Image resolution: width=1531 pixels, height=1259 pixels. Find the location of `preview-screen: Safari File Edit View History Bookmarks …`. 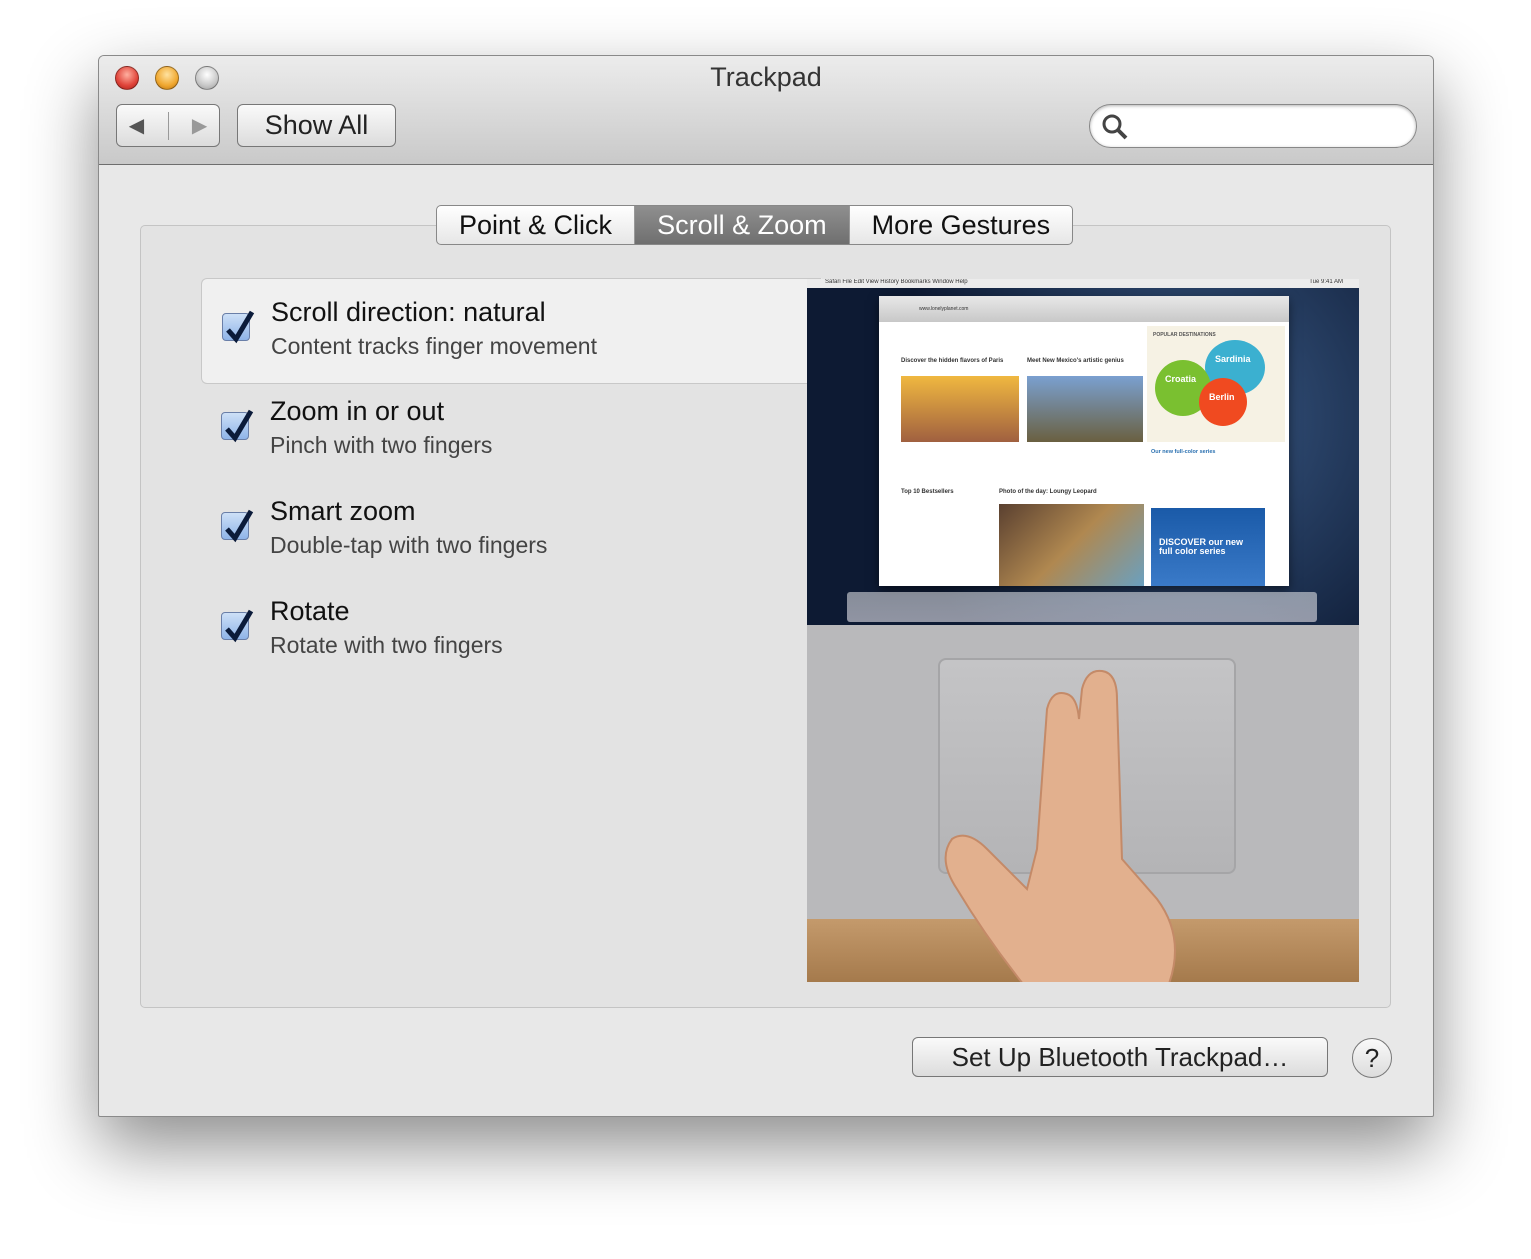

preview-screen: Safari File Edit View History Bookmarks … is located at coordinates (1083, 452).